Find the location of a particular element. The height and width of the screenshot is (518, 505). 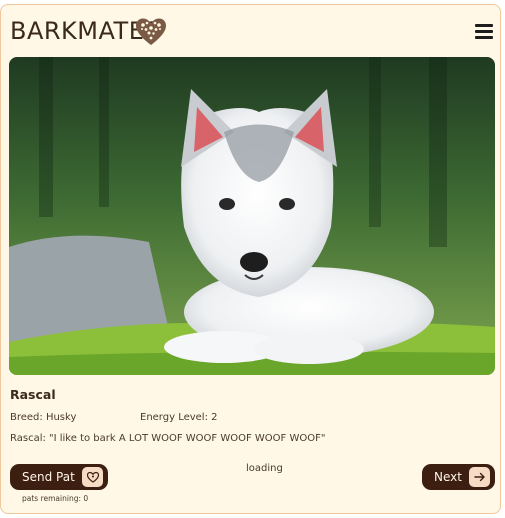

next-button: Next is located at coordinates (458, 477).